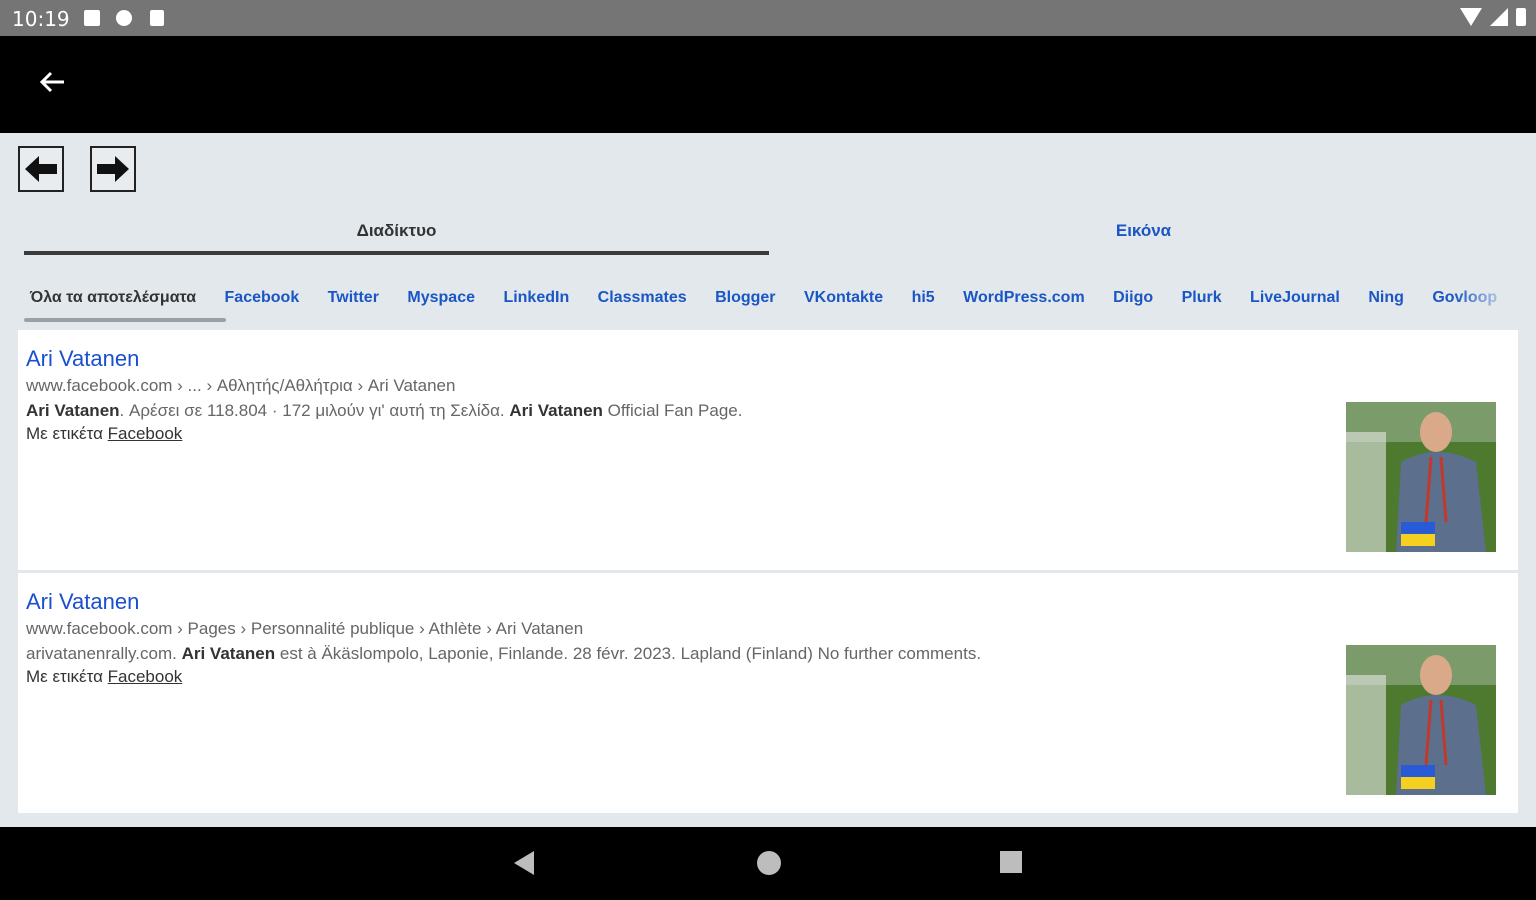  Describe the element at coordinates (923, 298) in the screenshot. I see `filter-hi5: hi5` at that location.